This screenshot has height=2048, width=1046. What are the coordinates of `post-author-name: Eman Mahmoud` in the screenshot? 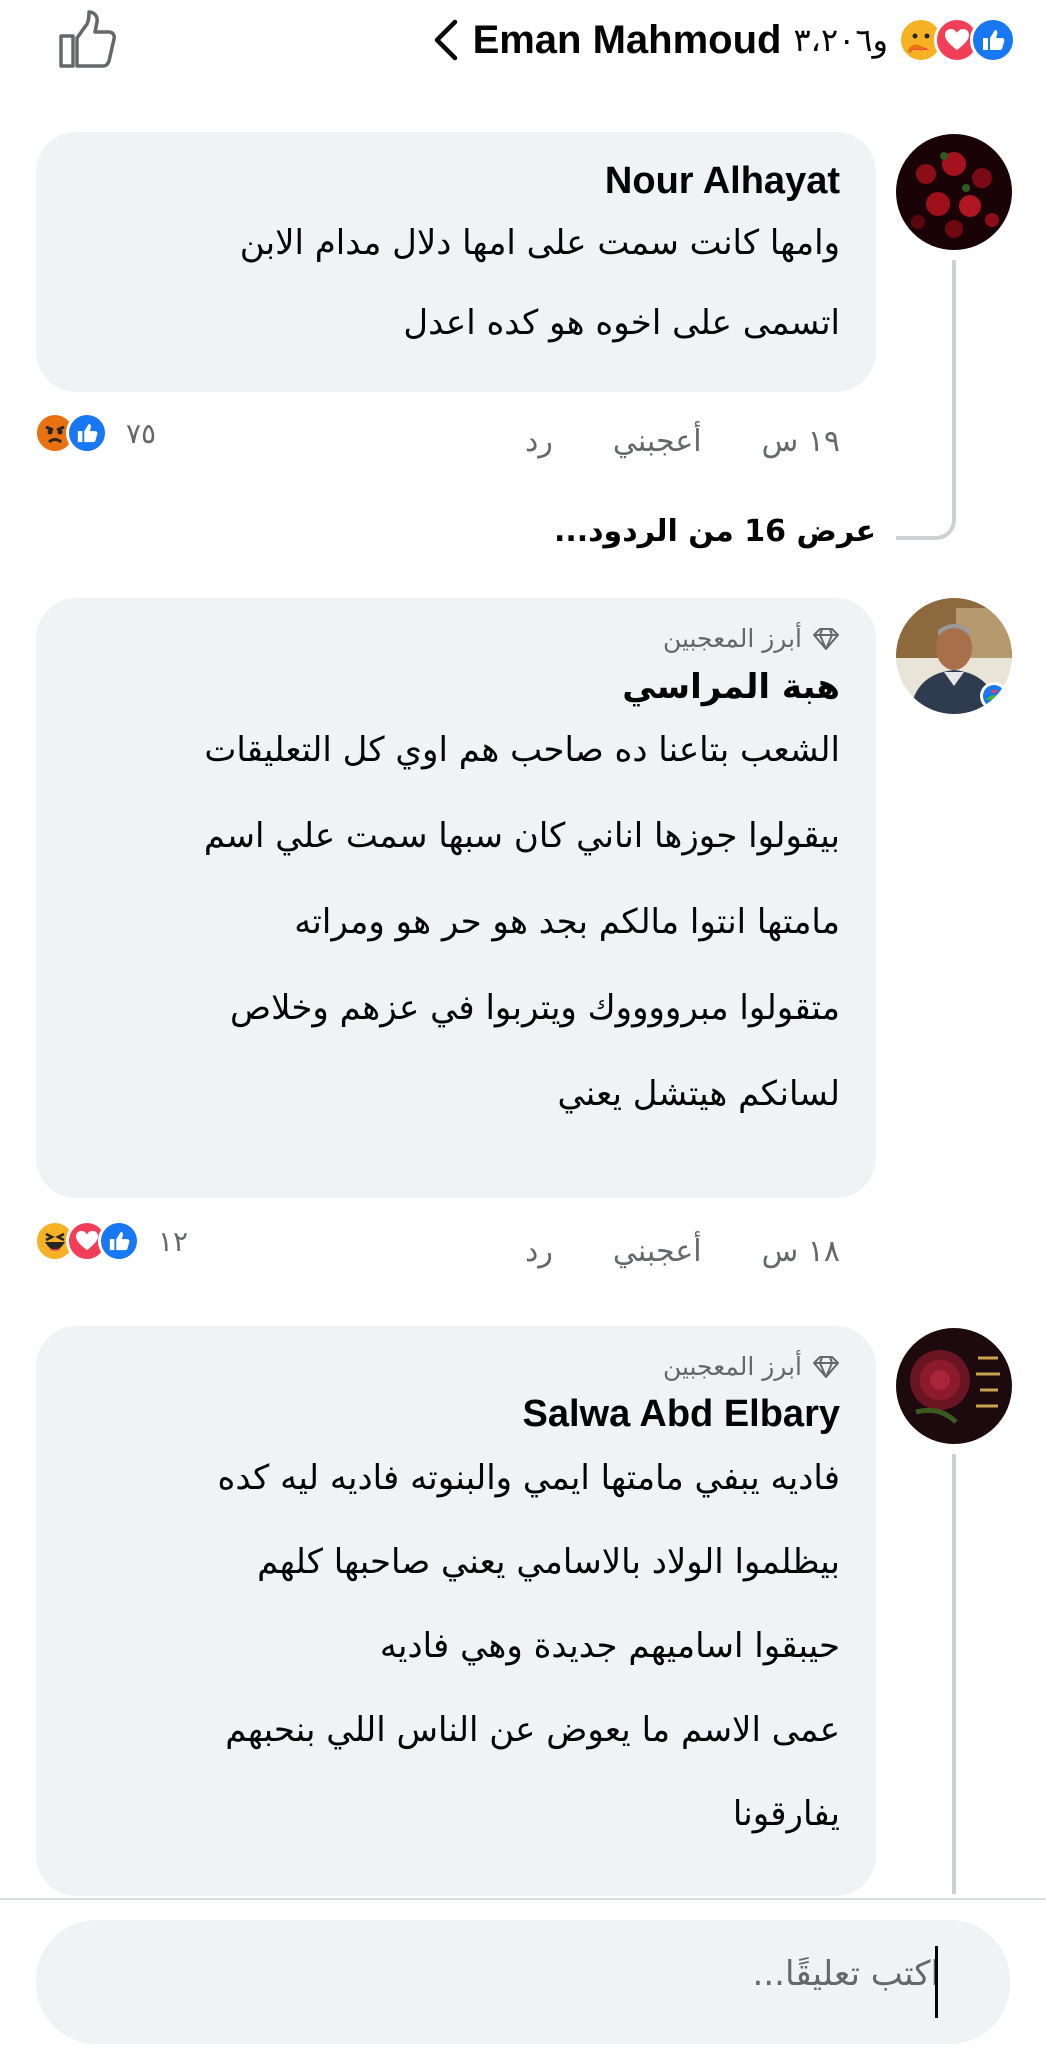 It's located at (627, 39).